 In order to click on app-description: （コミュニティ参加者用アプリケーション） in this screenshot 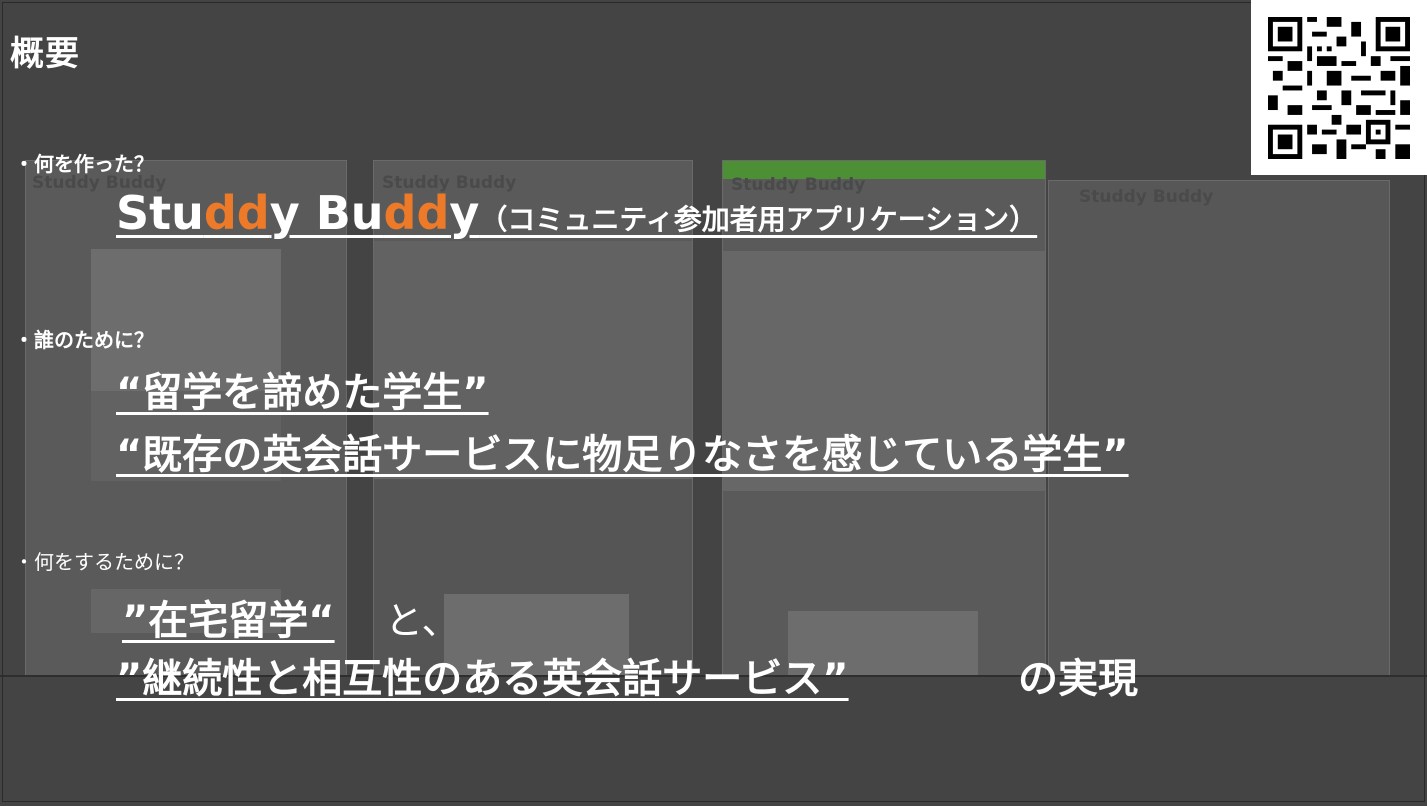, I will do `click(758, 219)`.